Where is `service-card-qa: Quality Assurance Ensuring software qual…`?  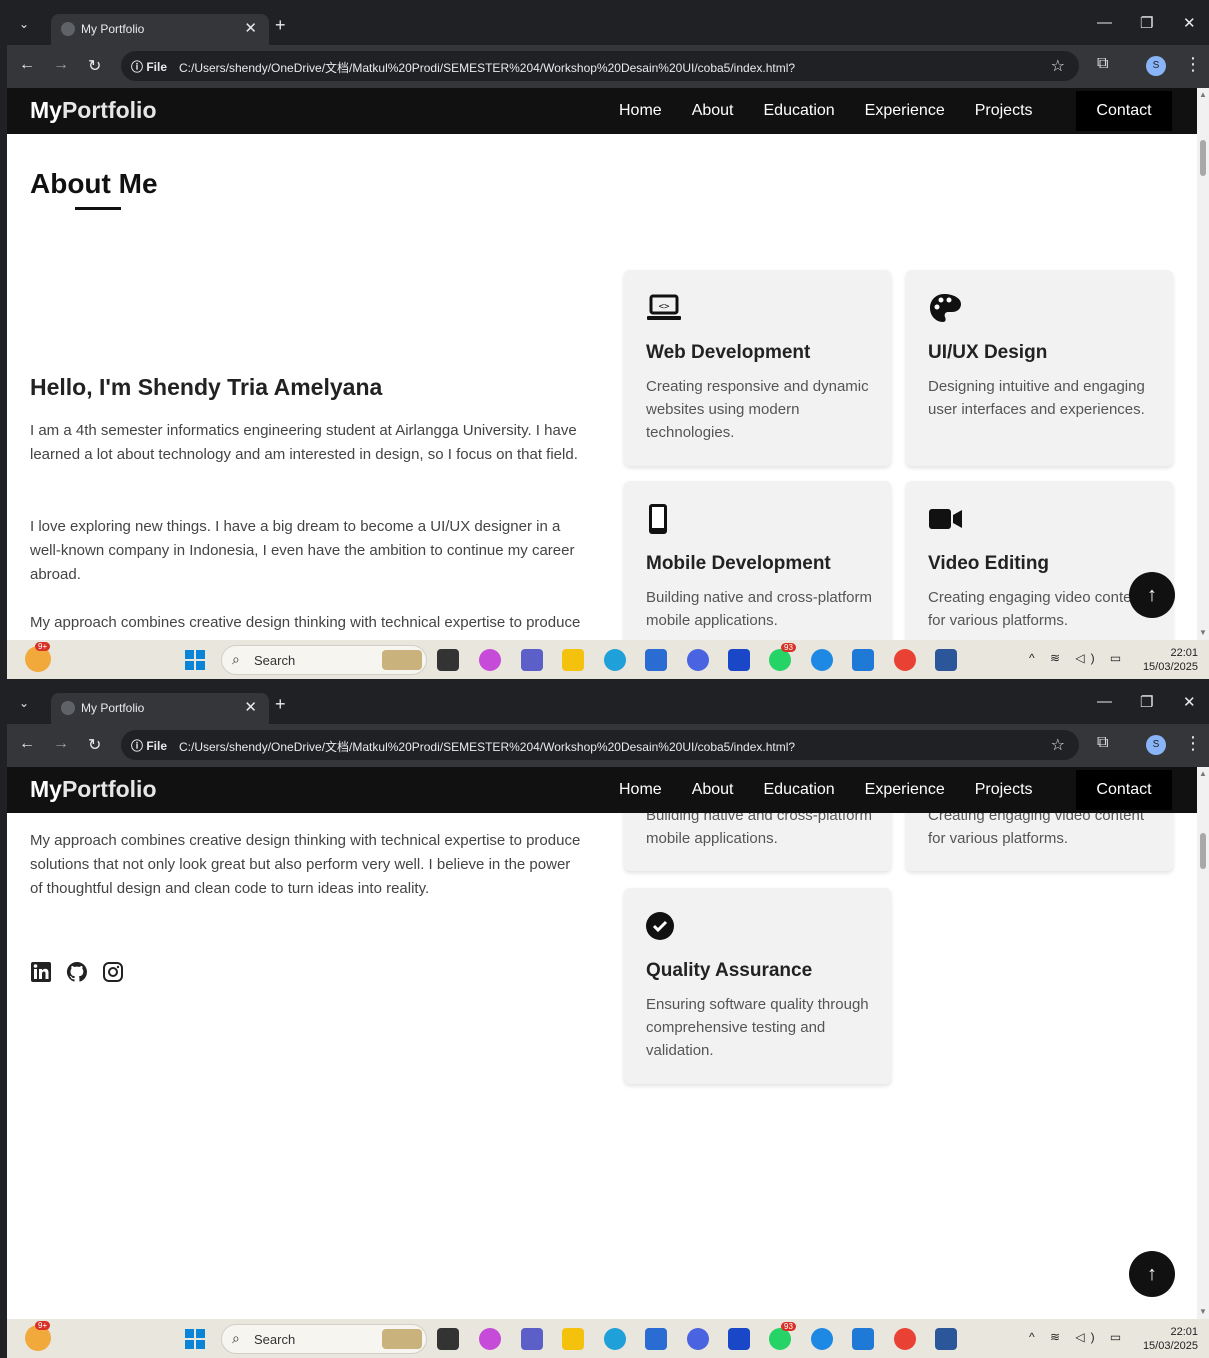
service-card-qa: Quality Assurance Ensuring software qual… is located at coordinates (757, 986).